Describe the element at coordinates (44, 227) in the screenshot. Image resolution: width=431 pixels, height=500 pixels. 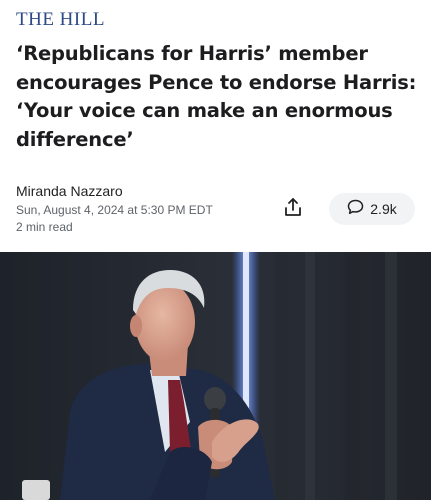
I see `read-time: 2 min read` at that location.